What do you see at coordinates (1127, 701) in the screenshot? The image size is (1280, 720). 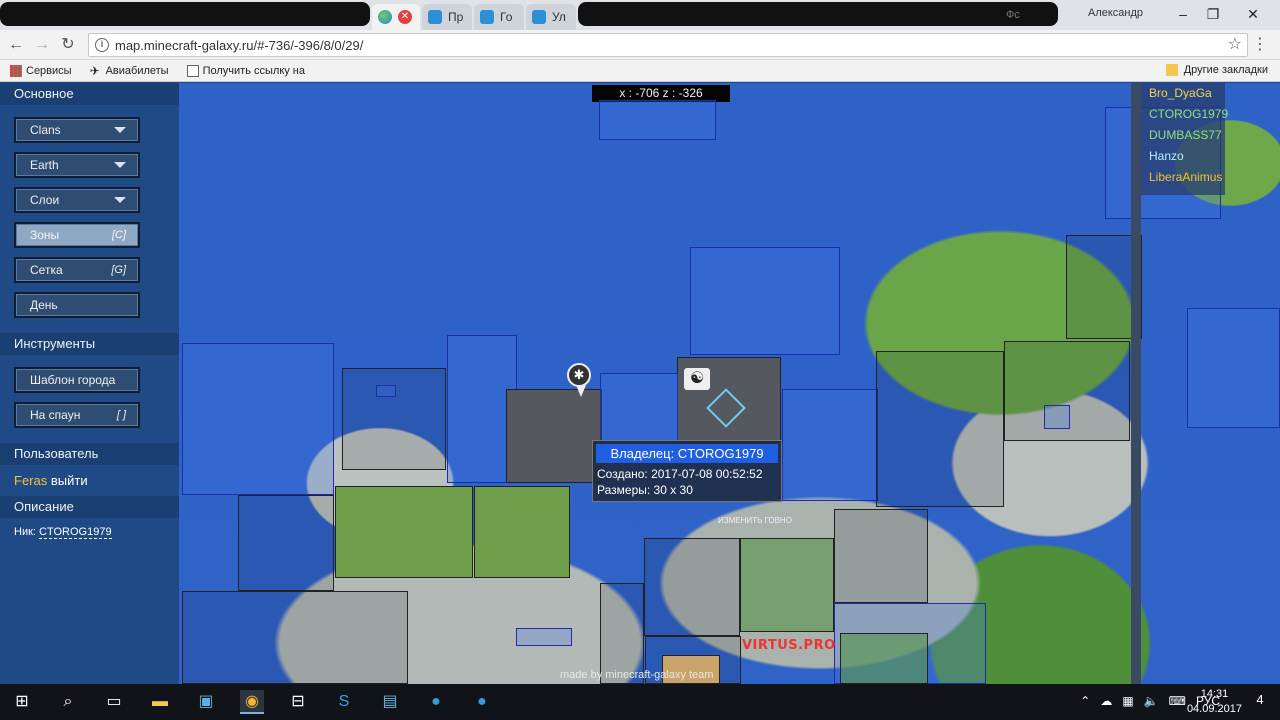 I see `network-icon: ▦` at bounding box center [1127, 701].